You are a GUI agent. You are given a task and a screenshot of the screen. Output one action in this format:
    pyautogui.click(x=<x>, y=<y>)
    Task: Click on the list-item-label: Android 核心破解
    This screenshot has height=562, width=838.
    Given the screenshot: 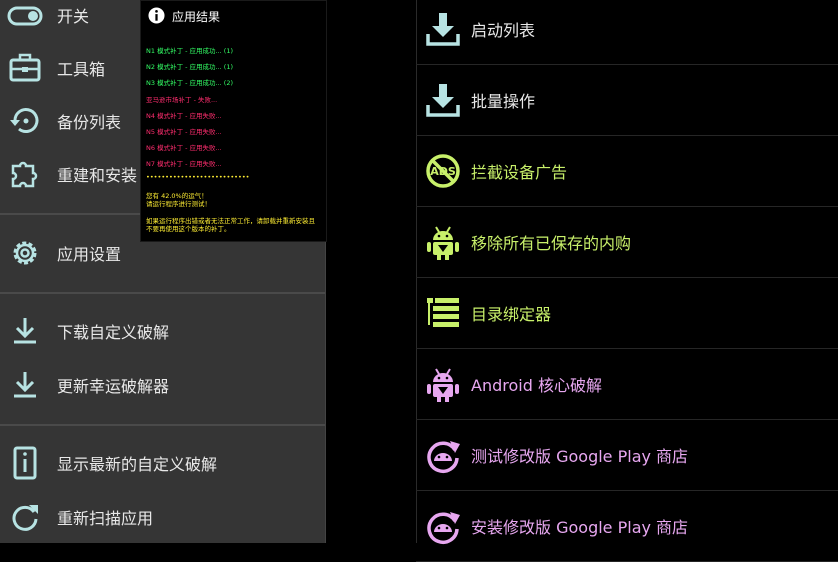 What is the action you would take?
    pyautogui.click(x=536, y=385)
    